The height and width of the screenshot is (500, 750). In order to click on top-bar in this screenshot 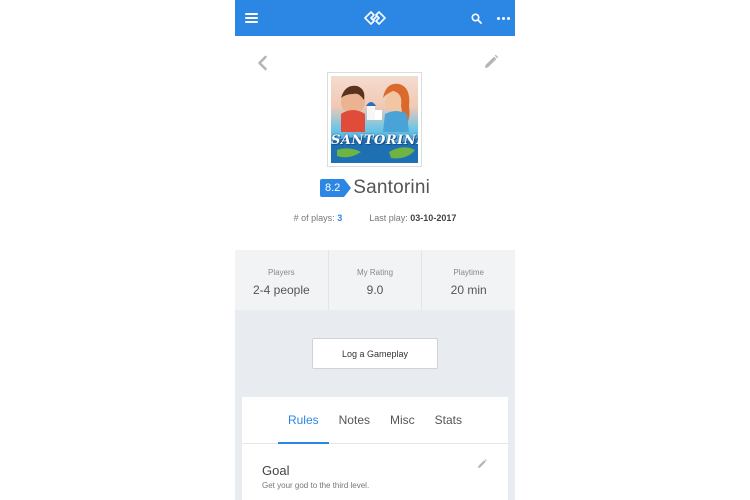, I will do `click(375, 18)`.